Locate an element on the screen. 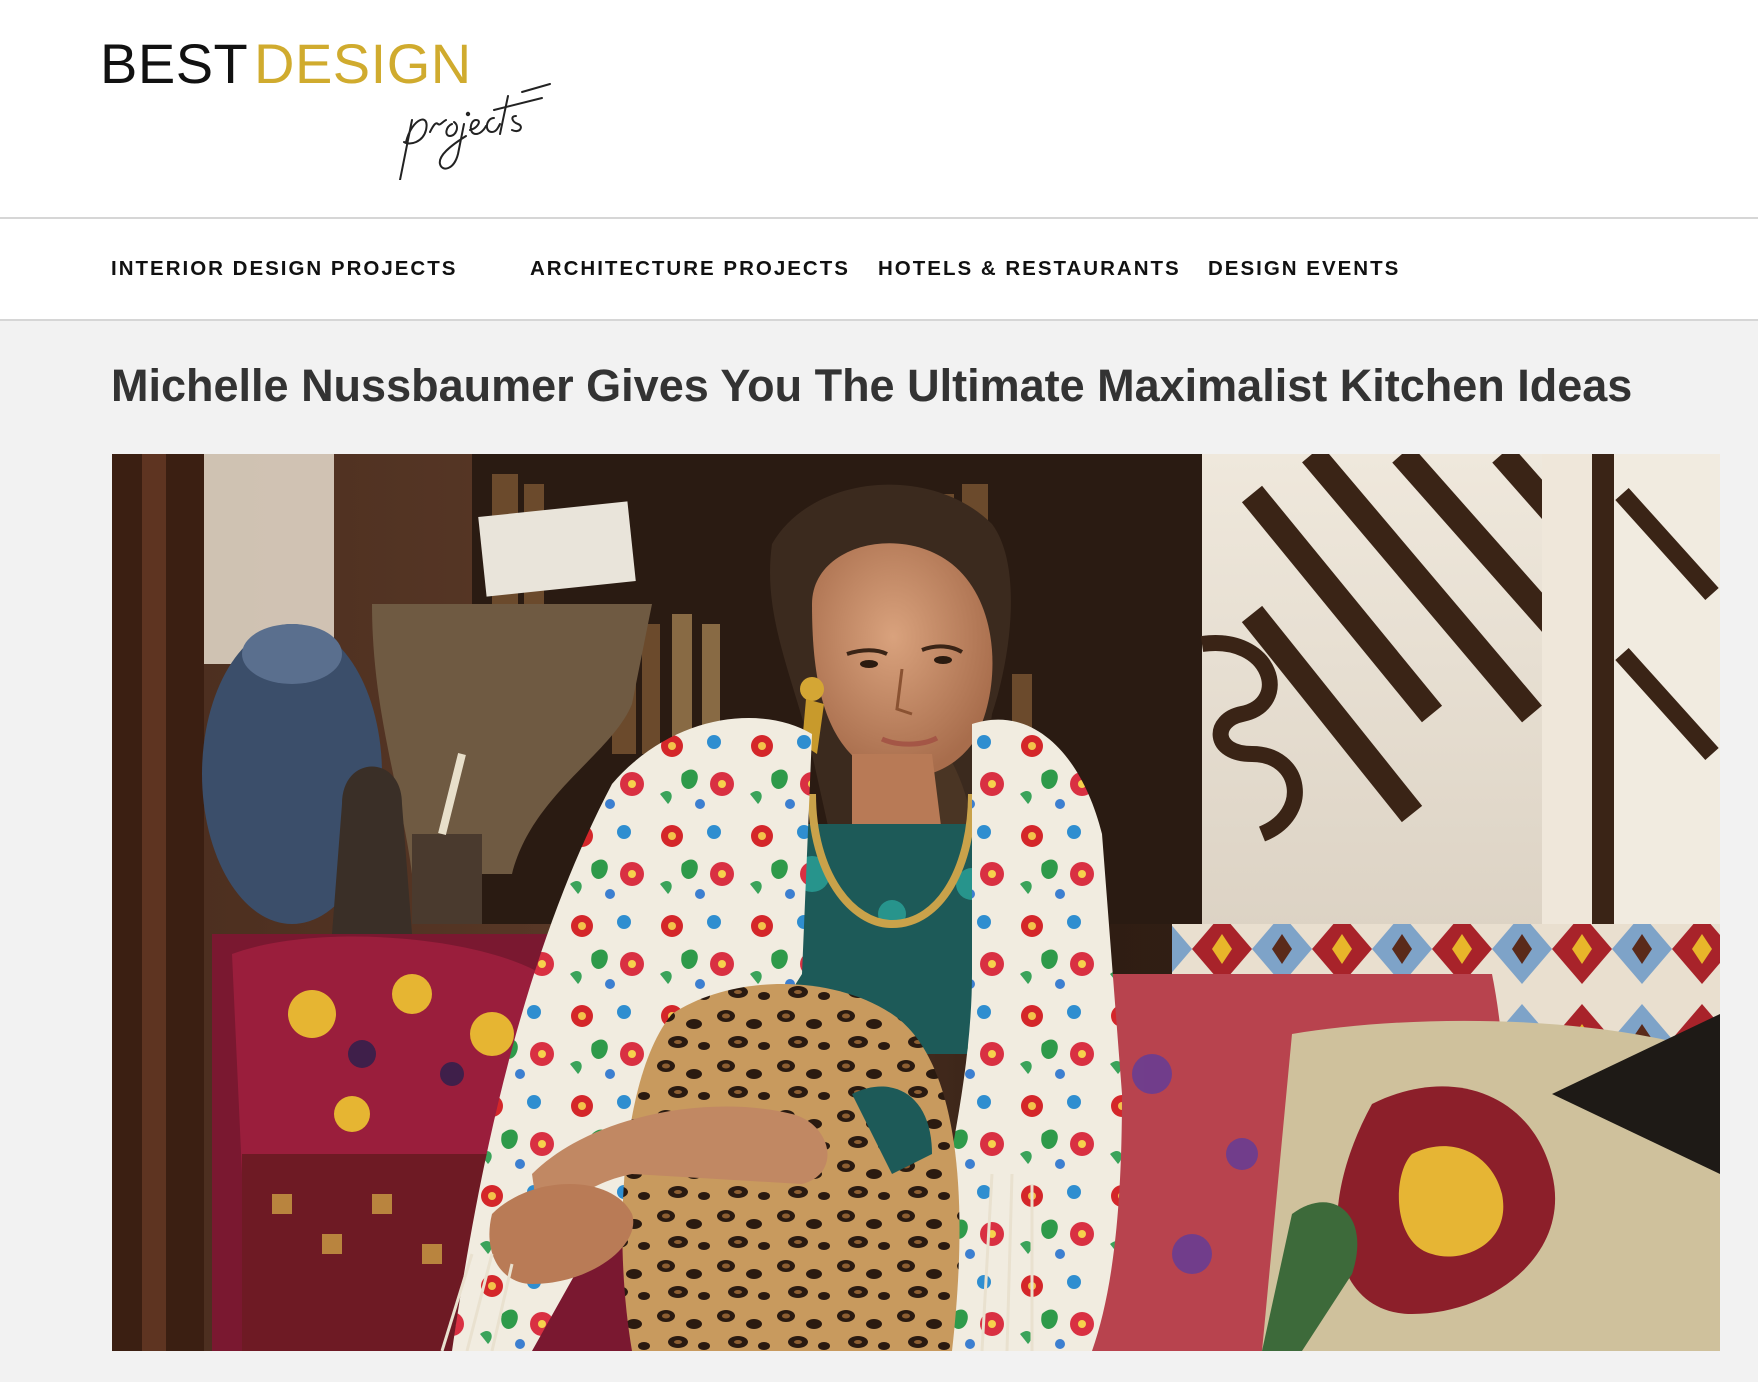  nav-item-architecture-projects: ARCHITECTURE PROJECTS is located at coordinates (690, 269).